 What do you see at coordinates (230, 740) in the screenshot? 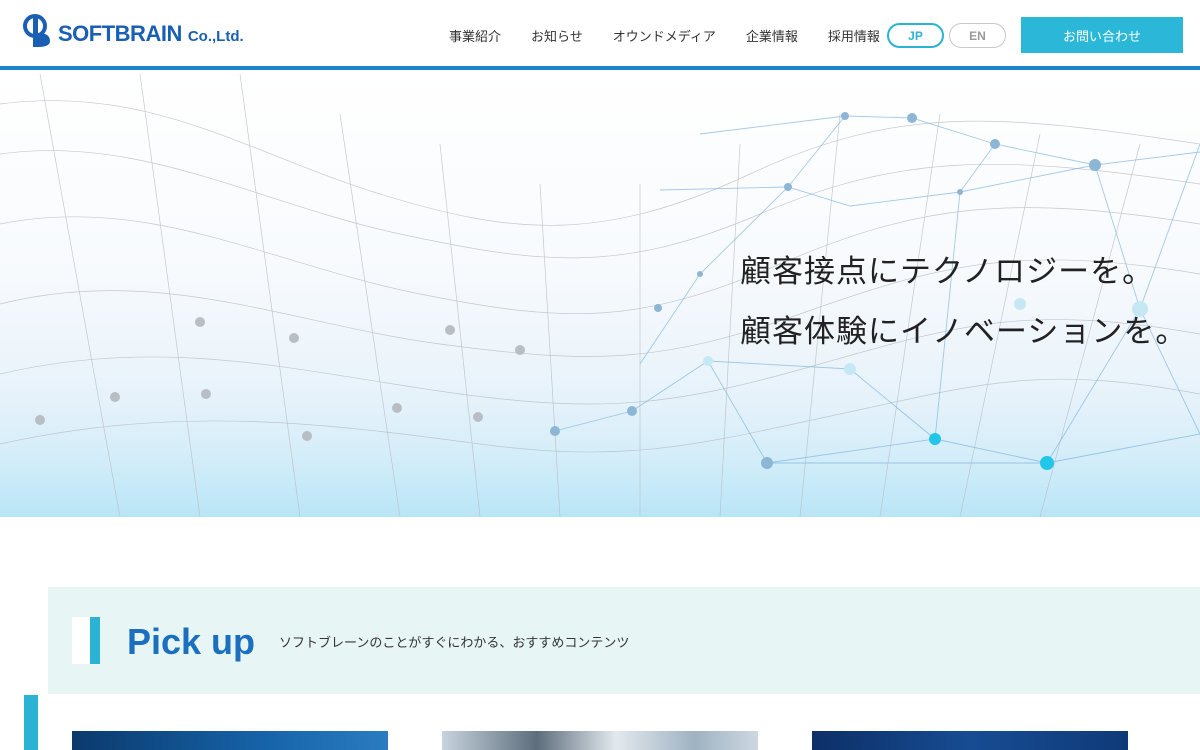
I see `pickup-card-1-image` at bounding box center [230, 740].